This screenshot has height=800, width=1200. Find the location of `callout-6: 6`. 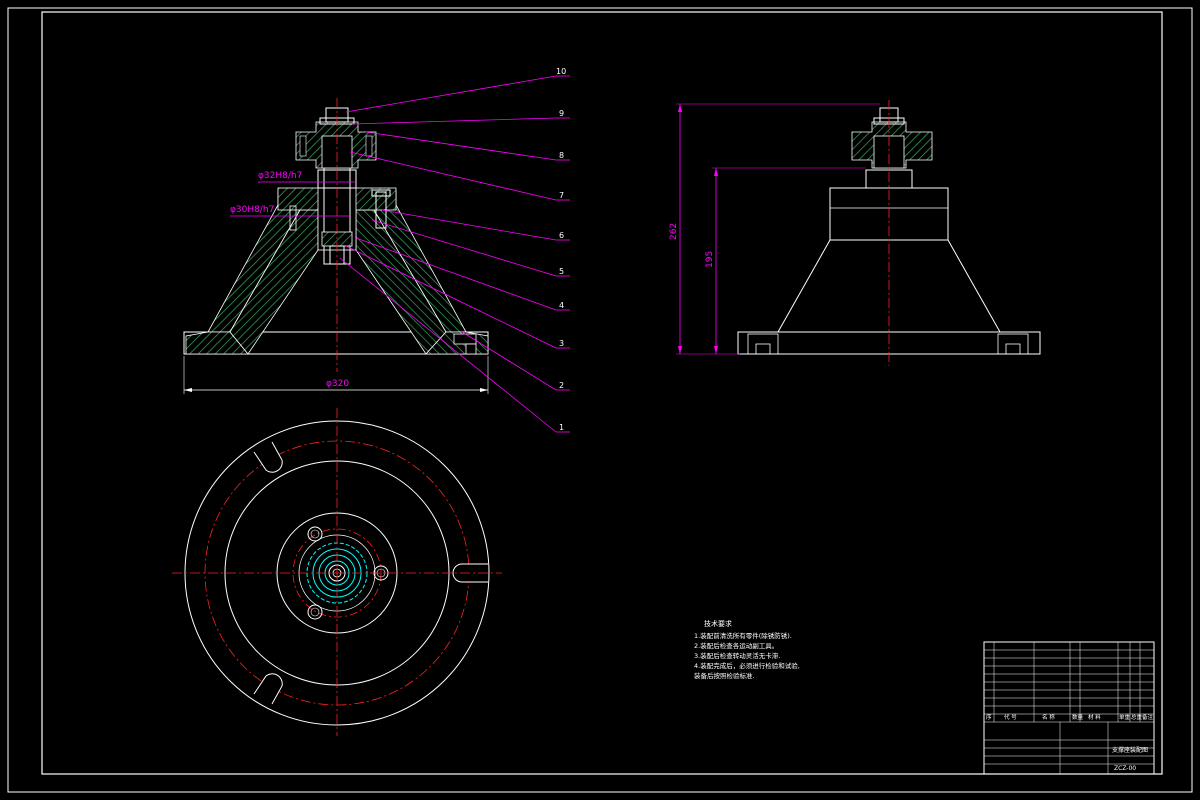

callout-6: 6 is located at coordinates (561, 235).